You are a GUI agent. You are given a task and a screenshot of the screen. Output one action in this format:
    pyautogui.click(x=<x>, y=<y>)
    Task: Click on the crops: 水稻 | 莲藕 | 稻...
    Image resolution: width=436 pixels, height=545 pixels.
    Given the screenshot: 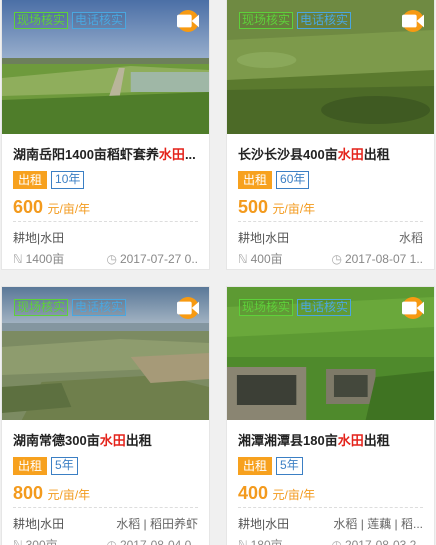 What is the action you would take?
    pyautogui.click(x=378, y=524)
    